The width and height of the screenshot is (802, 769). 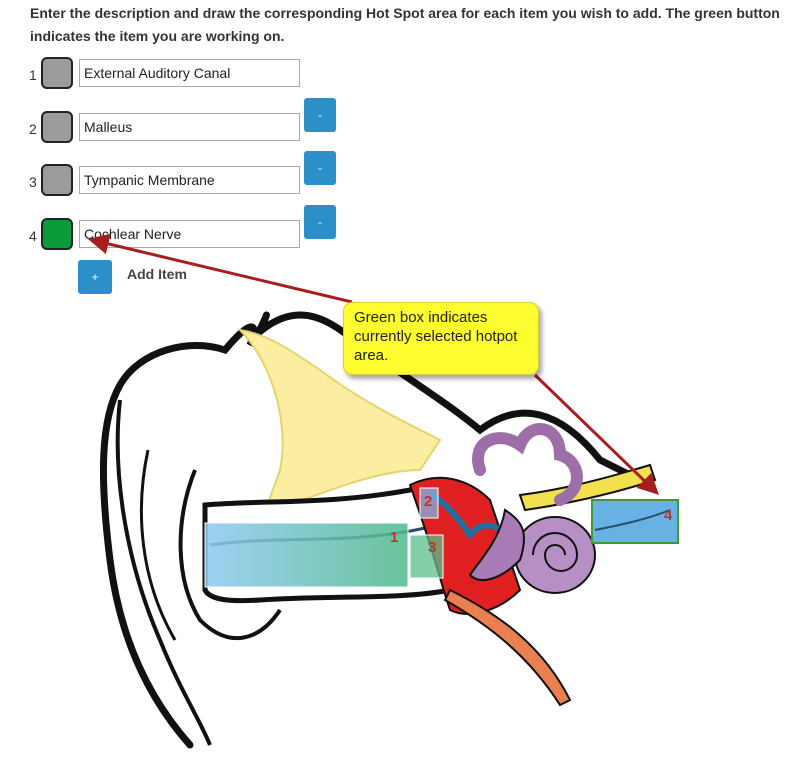 I want to click on callout-arrow-to-button, so click(x=220, y=268).